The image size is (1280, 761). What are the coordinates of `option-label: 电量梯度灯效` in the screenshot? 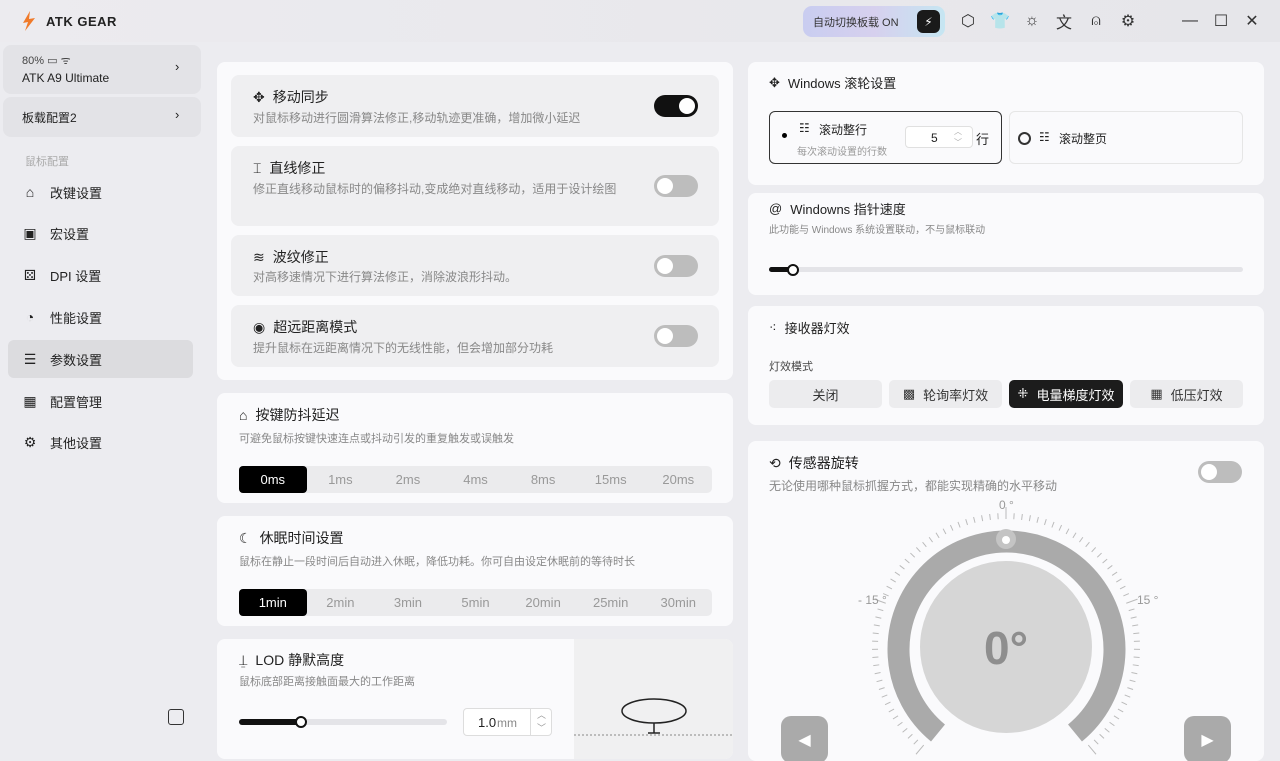 It's located at (1075, 394).